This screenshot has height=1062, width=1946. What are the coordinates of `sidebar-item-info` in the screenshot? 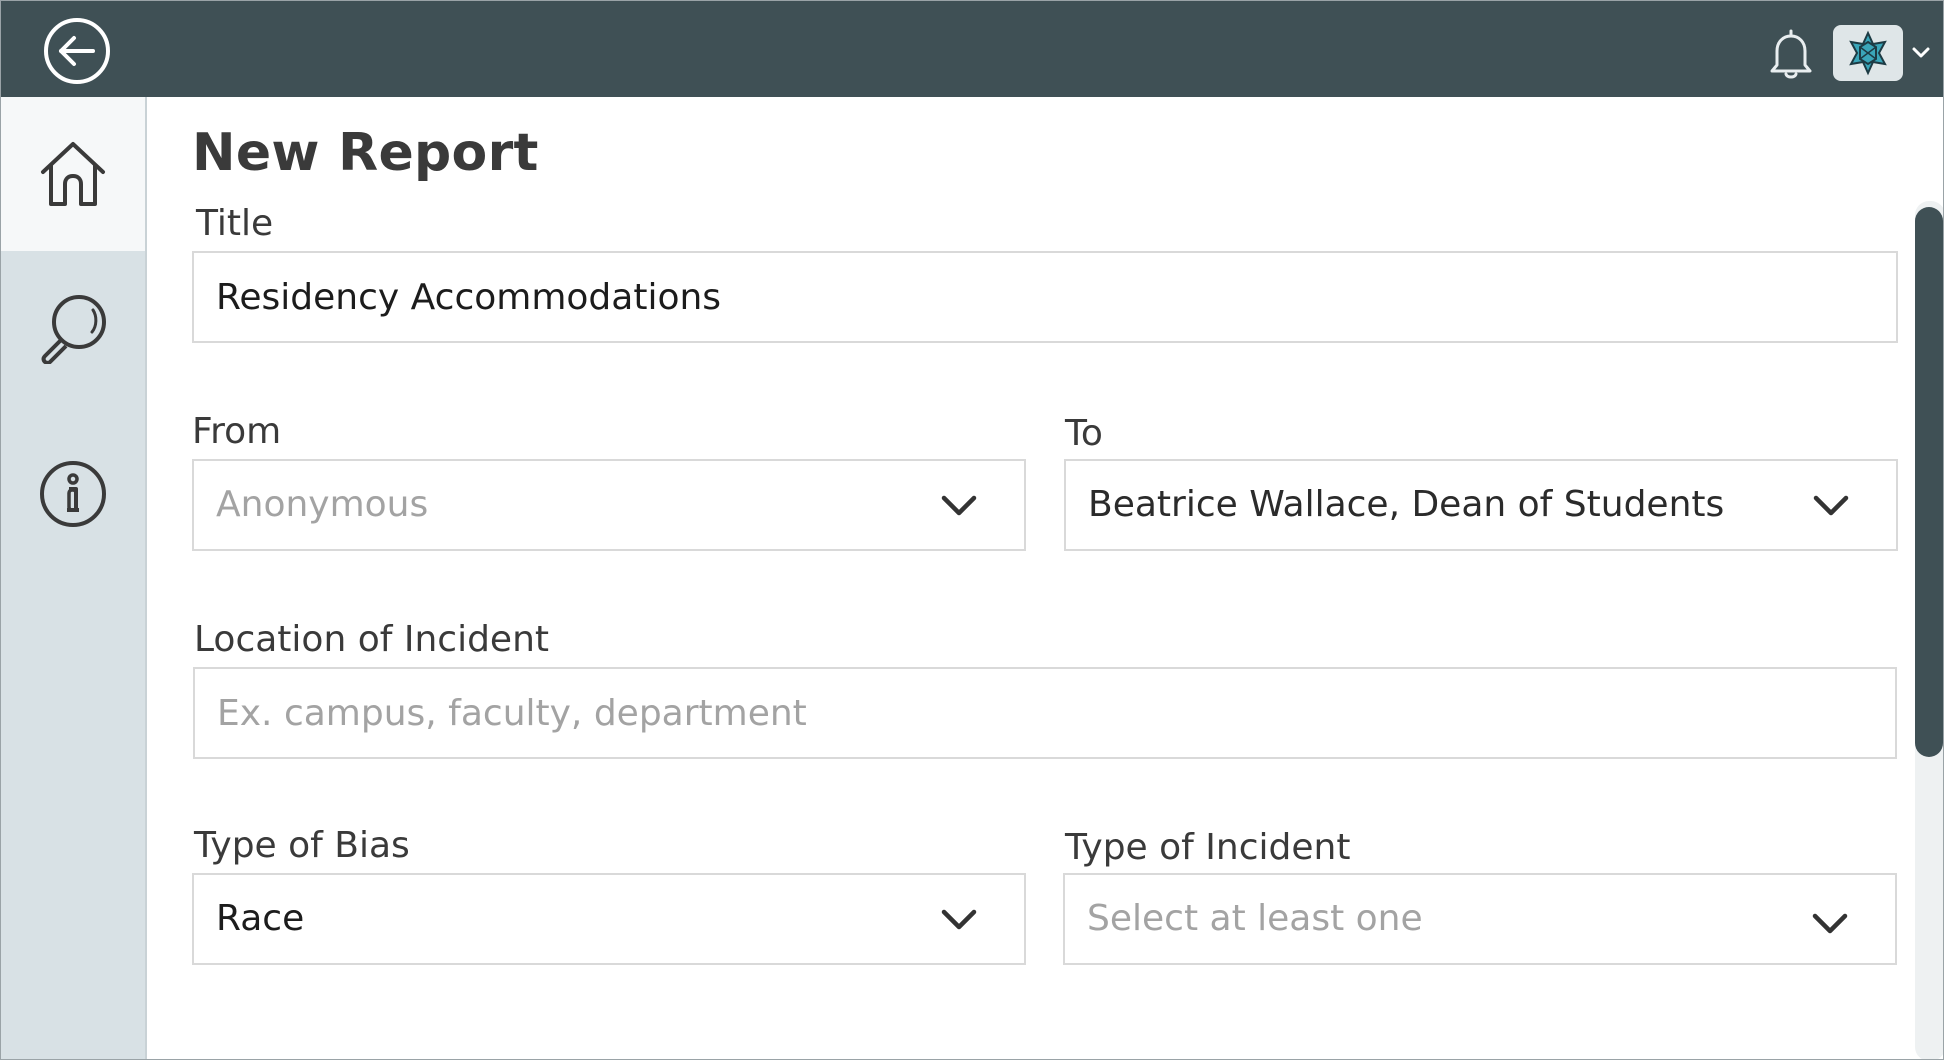 It's located at (73, 494).